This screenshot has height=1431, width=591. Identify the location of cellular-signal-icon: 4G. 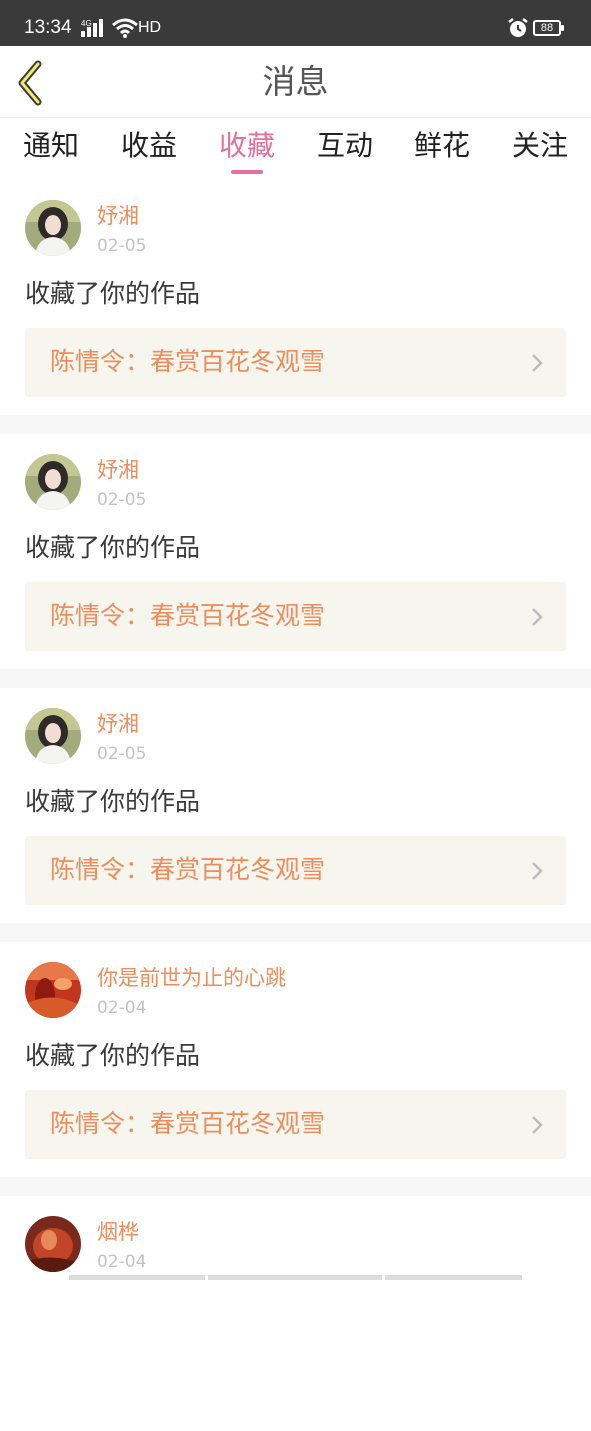
(94, 28).